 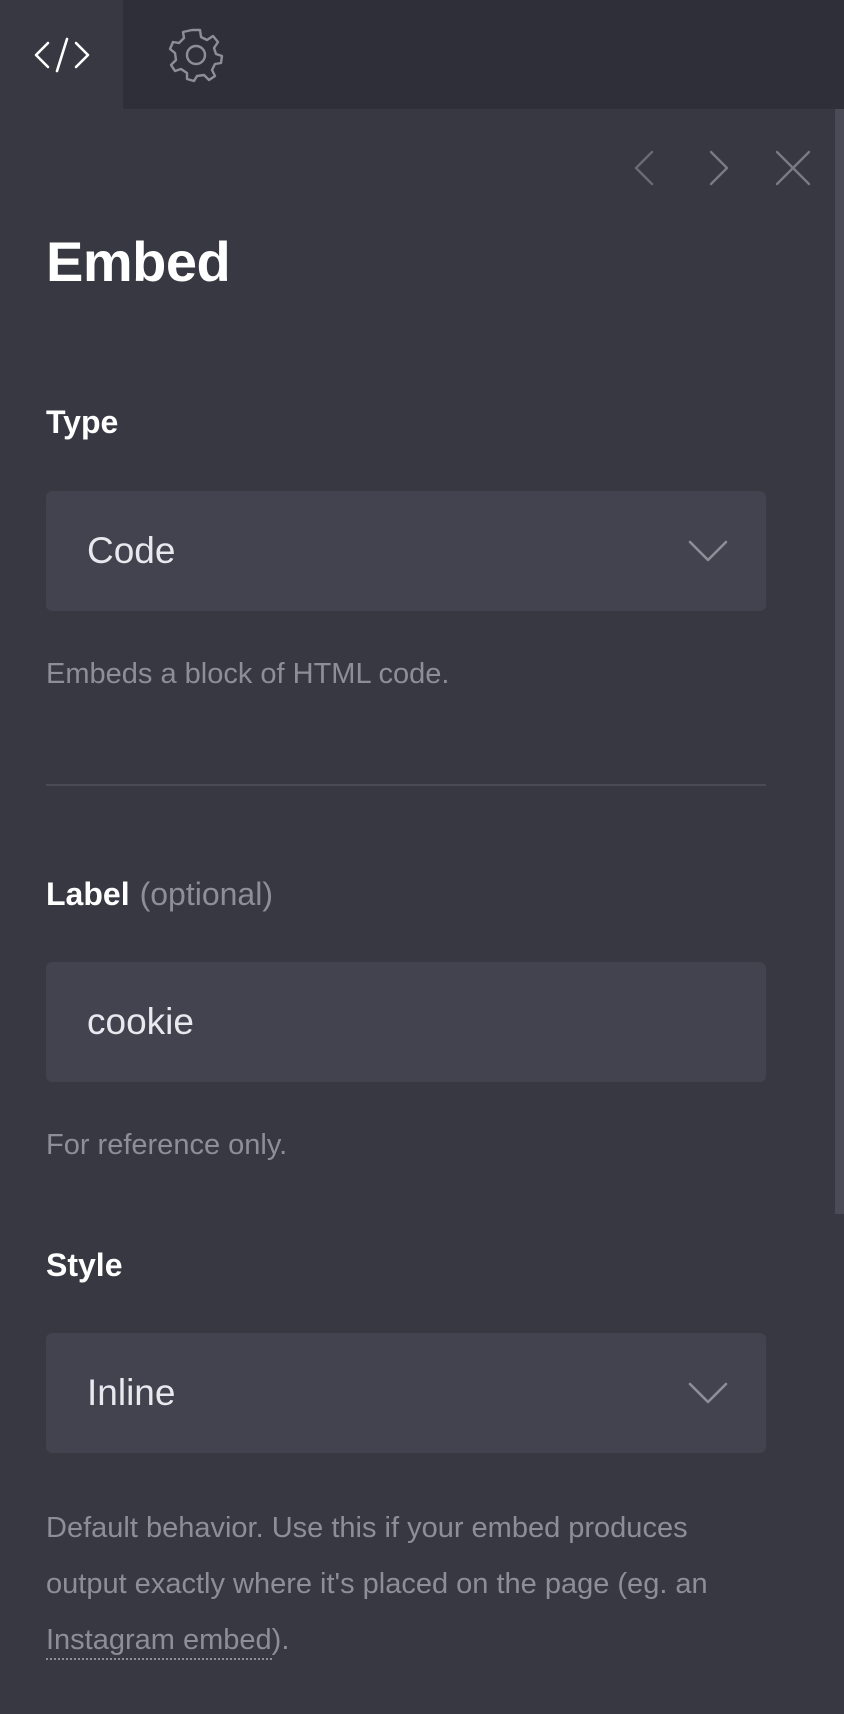 I want to click on chevron-right-icon, so click(x=719, y=170).